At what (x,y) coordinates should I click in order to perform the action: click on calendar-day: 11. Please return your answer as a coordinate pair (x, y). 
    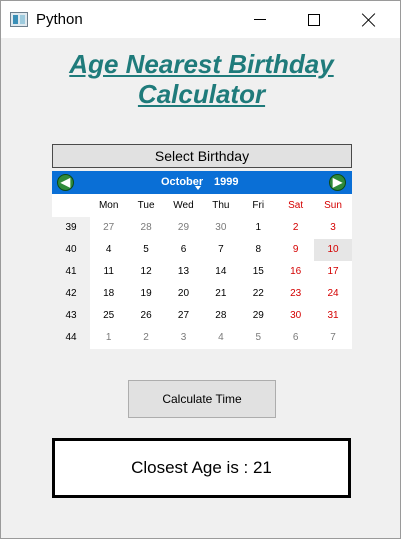
    Looking at the image, I should click on (108, 272).